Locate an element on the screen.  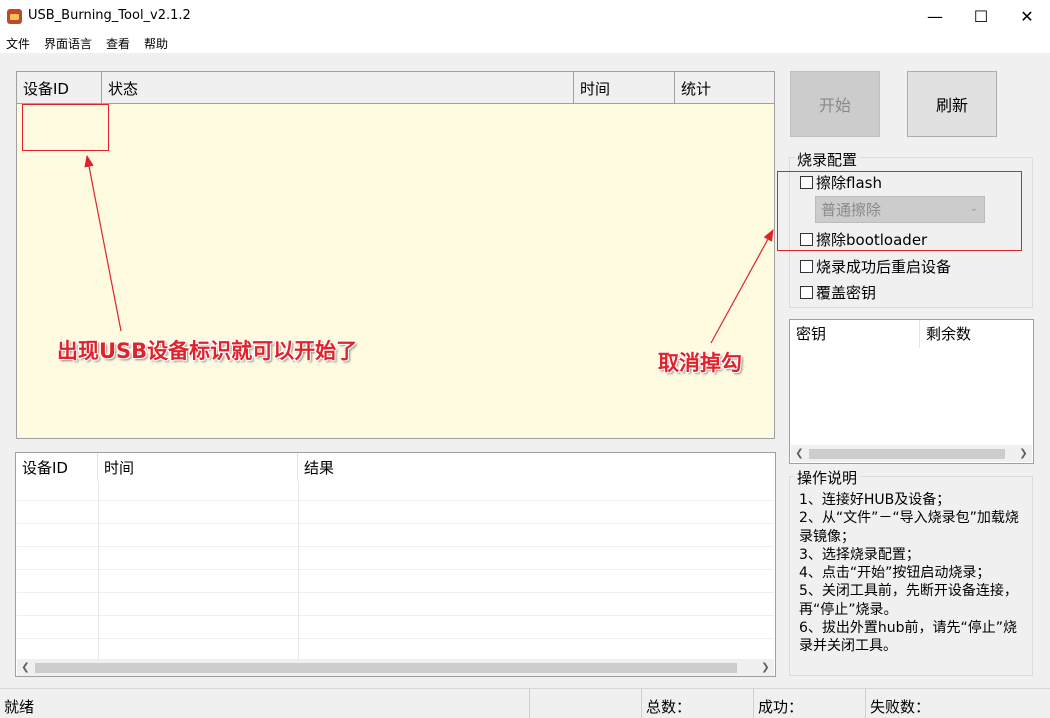
menu-bar: 文件 界面语言 查看 帮助 is located at coordinates (525, 43).